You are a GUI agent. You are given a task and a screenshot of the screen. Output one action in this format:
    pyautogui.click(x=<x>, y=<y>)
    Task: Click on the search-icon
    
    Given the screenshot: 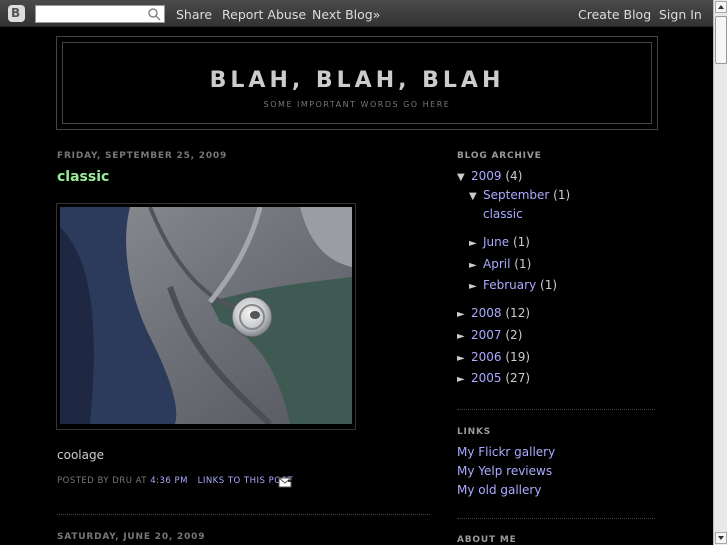 What is the action you would take?
    pyautogui.click(x=154, y=14)
    